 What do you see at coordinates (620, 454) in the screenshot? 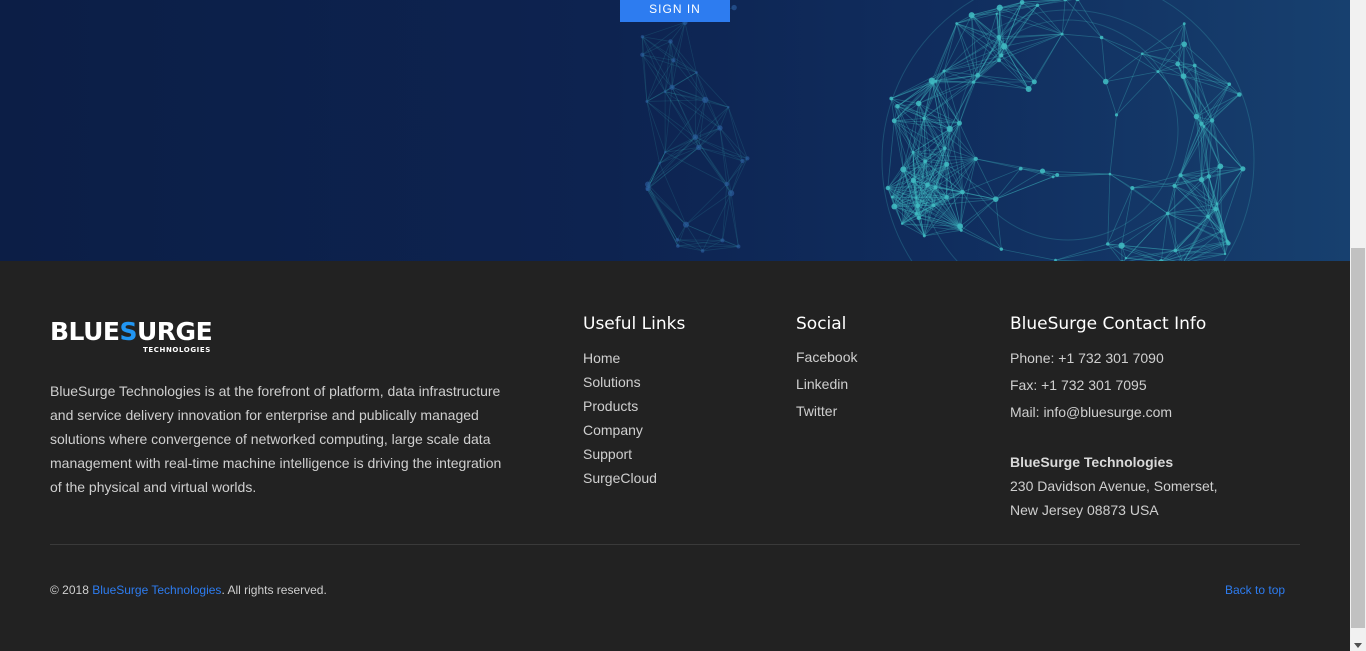
I see `footer-link-support: Support` at bounding box center [620, 454].